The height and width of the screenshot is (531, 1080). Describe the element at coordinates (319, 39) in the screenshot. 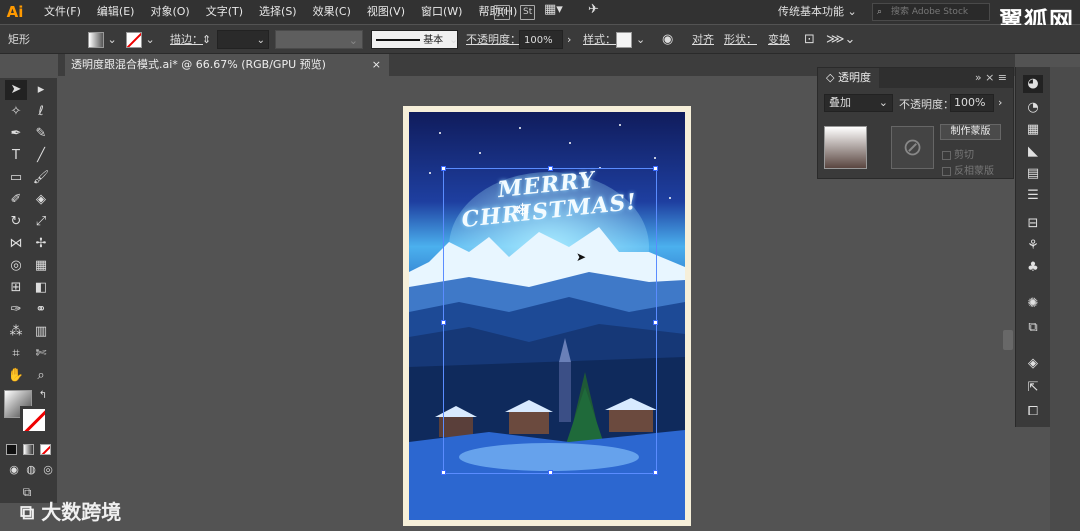

I see `variable-width-profile: ⌄` at that location.